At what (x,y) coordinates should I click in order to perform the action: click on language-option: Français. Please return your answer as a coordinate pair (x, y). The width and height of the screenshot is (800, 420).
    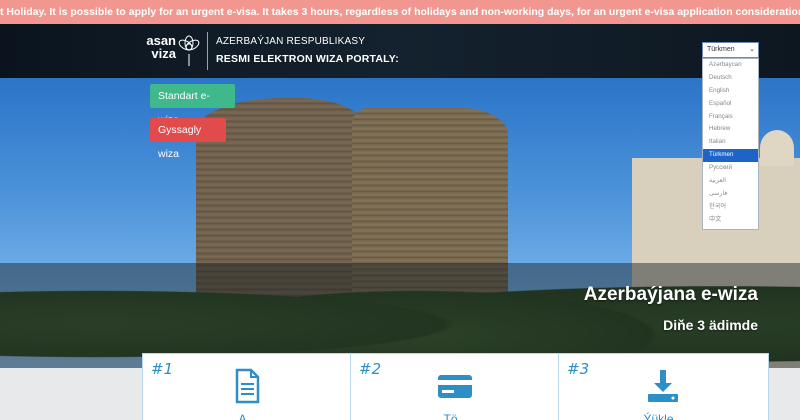
    Looking at the image, I should click on (730, 117).